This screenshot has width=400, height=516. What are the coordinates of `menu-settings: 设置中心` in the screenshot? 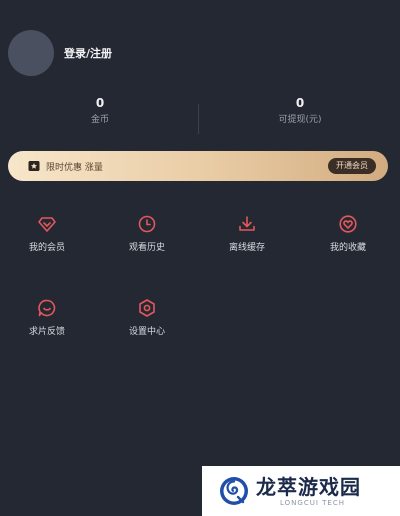 It's located at (147, 317).